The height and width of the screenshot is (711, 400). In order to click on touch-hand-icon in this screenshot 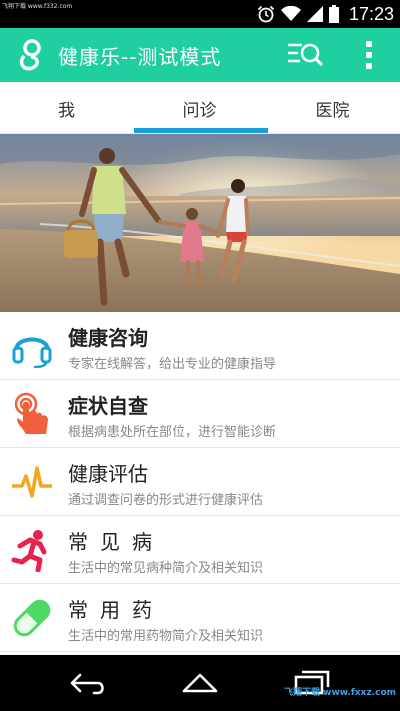, I will do `click(31, 413)`.